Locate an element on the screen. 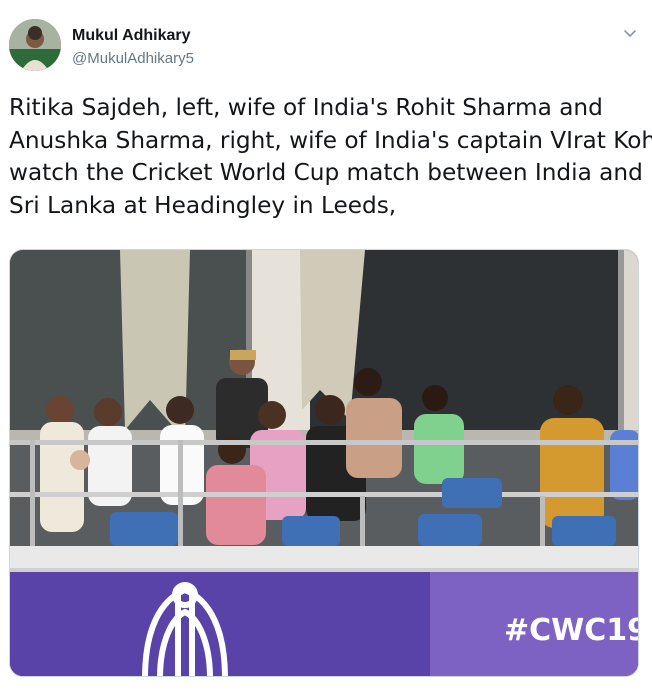  tweet-text-line: Sri Lanka at Headingley in Leeds, is located at coordinates (203, 205).